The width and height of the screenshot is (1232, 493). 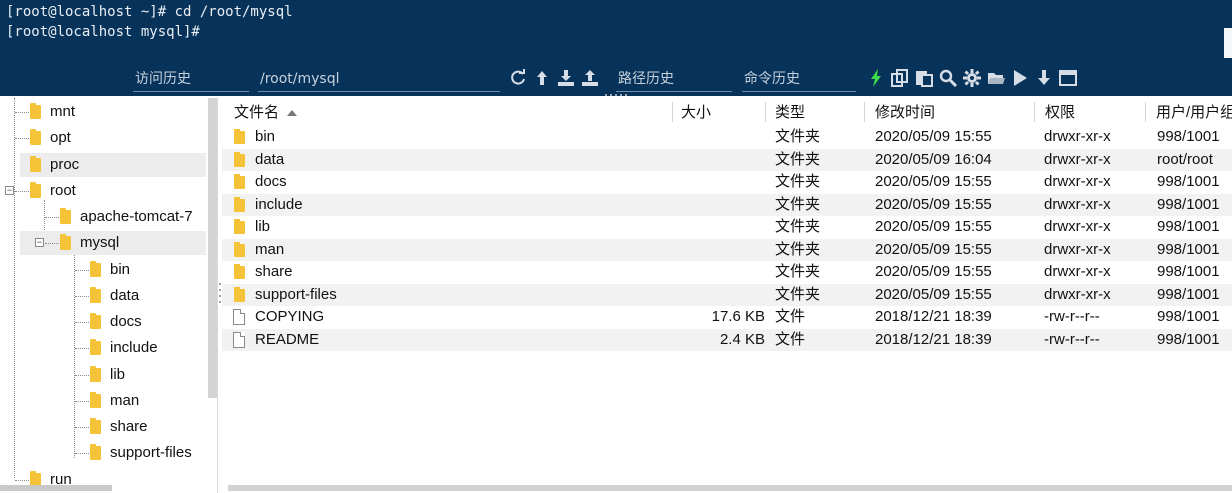 What do you see at coordinates (924, 78) in the screenshot?
I see `paste-icon` at bounding box center [924, 78].